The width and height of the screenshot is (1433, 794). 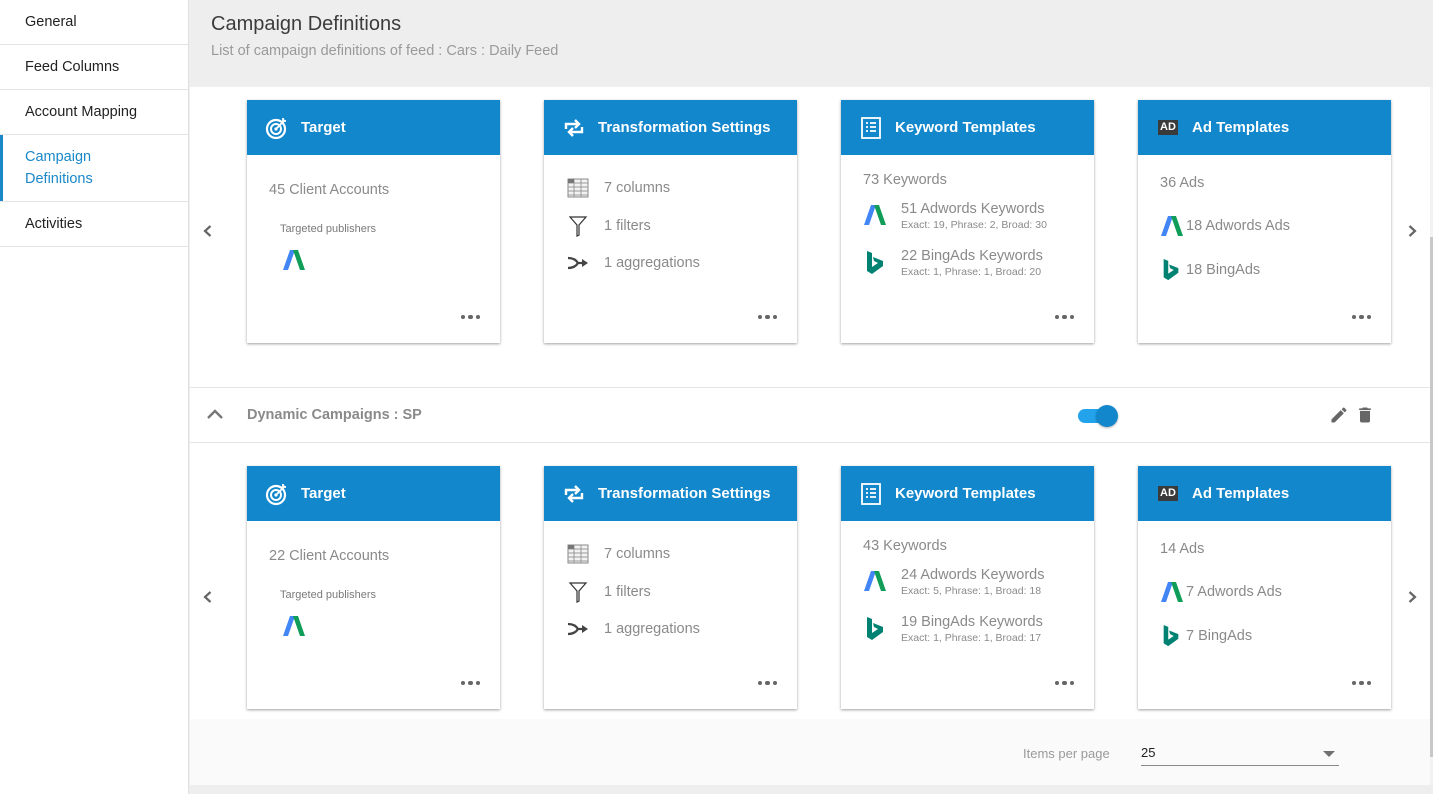 I want to click on card-header: Transformation Settings, so click(x=670, y=493).